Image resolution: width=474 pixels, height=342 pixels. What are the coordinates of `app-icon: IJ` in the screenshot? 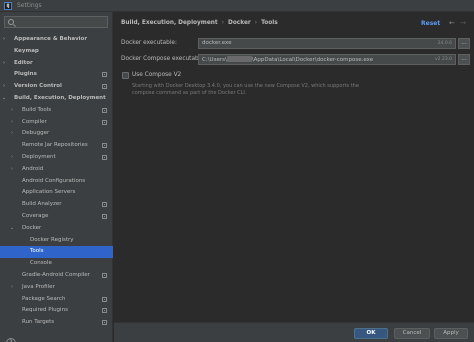 It's located at (8, 6).